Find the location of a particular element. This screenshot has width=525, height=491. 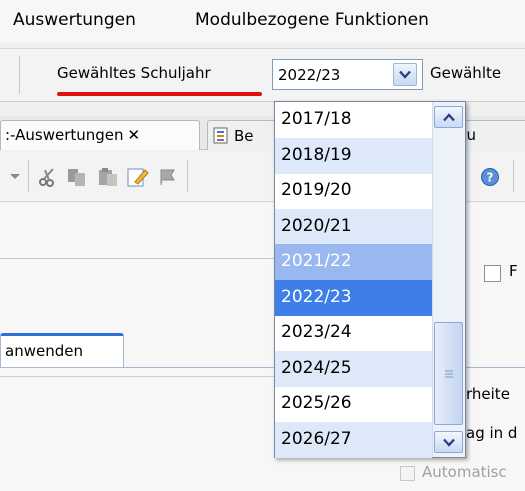

dropdown-arrow-icon is located at coordinates (15, 177).